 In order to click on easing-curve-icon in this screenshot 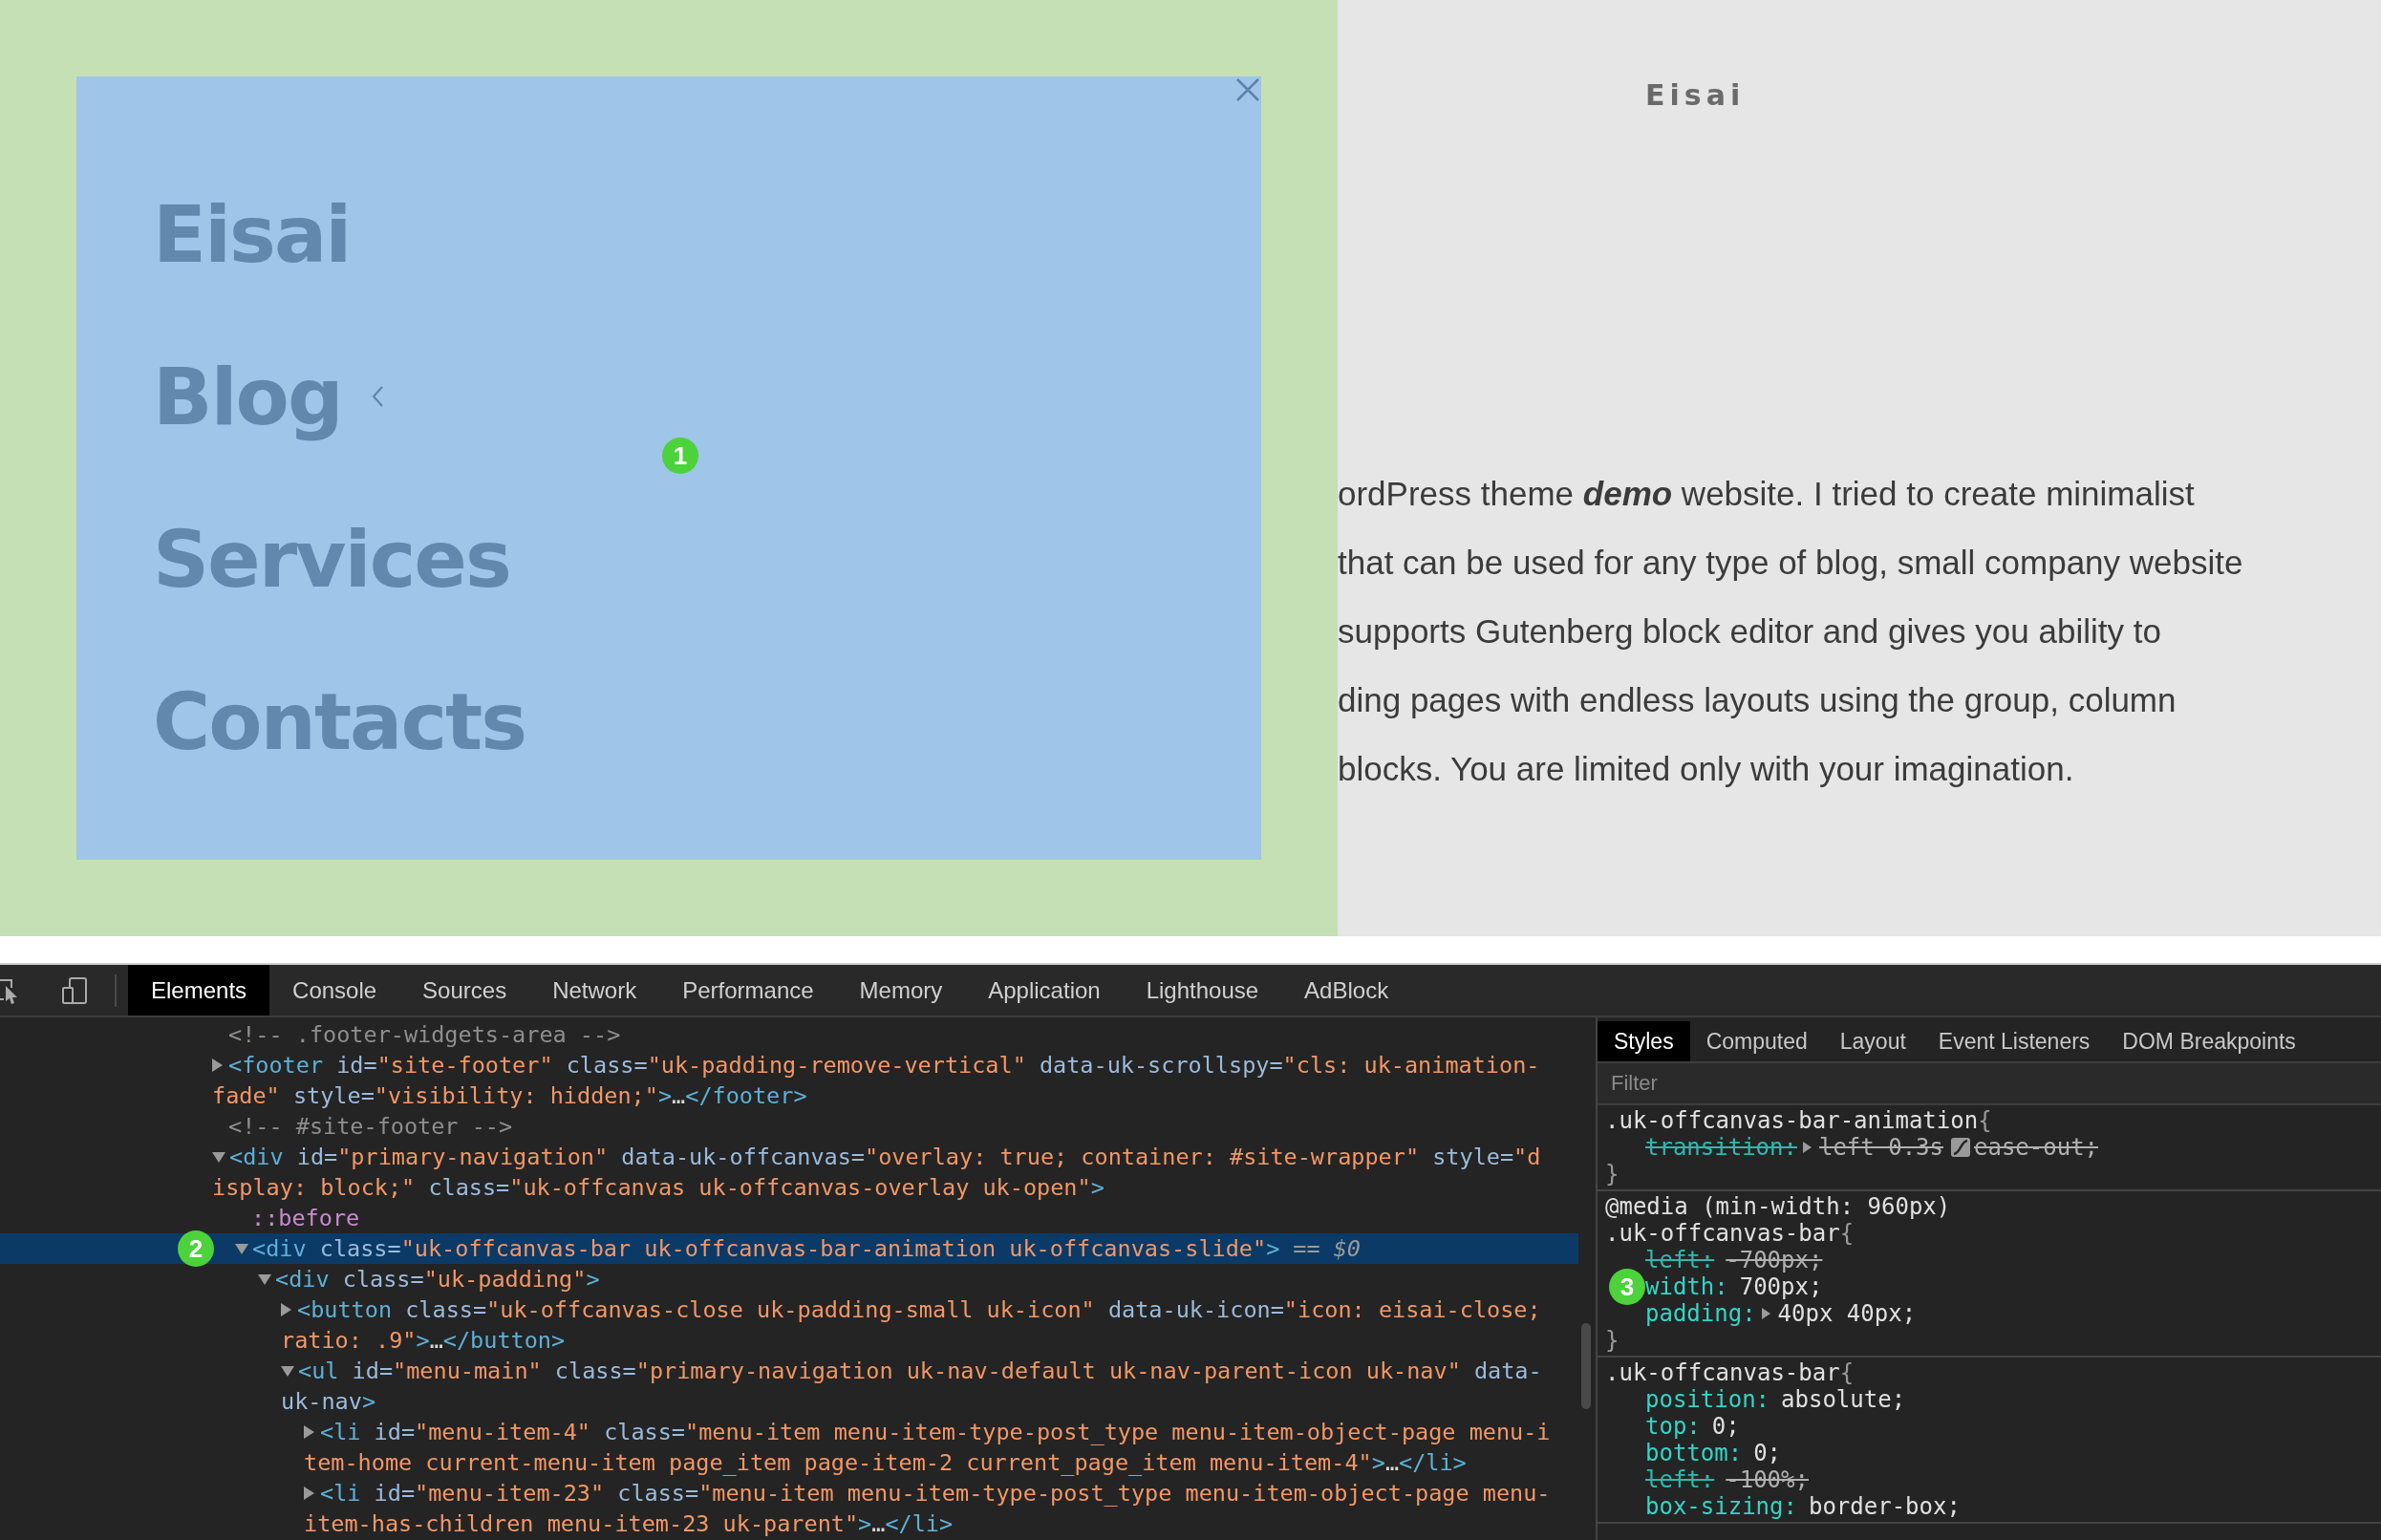, I will do `click(1960, 1147)`.